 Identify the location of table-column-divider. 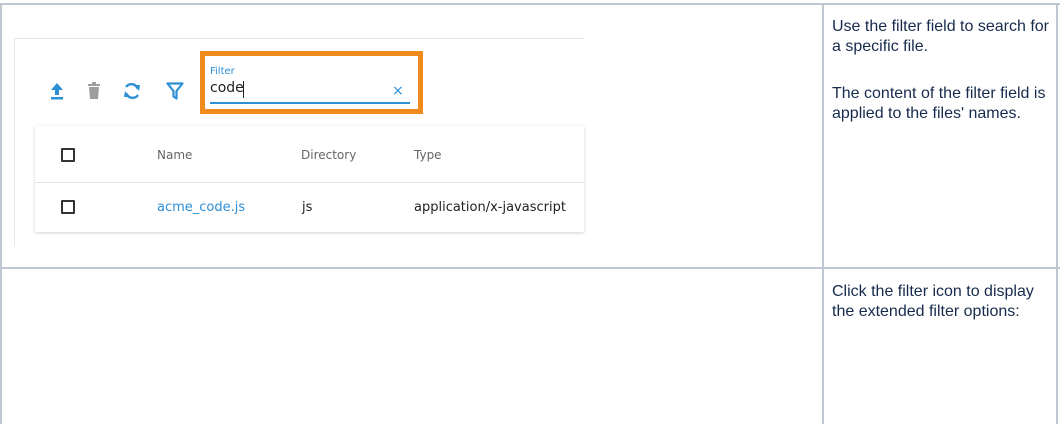
(823, 213).